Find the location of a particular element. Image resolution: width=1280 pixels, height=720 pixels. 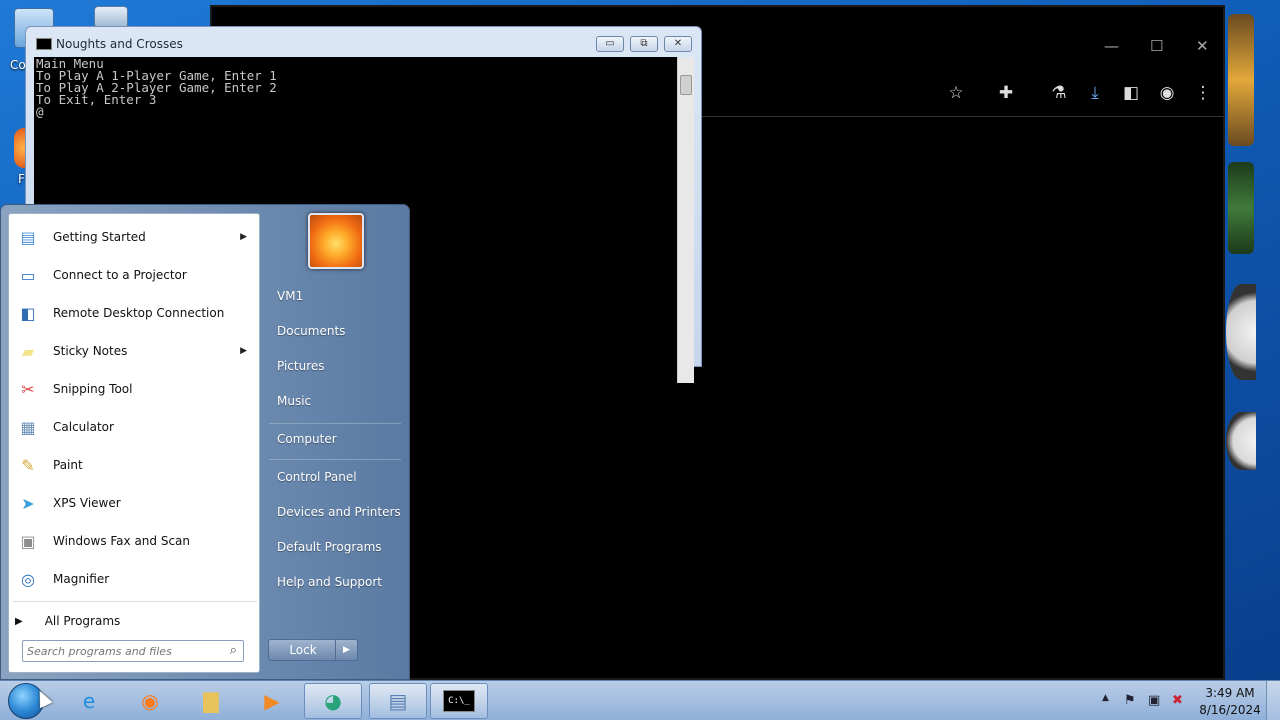

console-scrollbar is located at coordinates (685, 220).